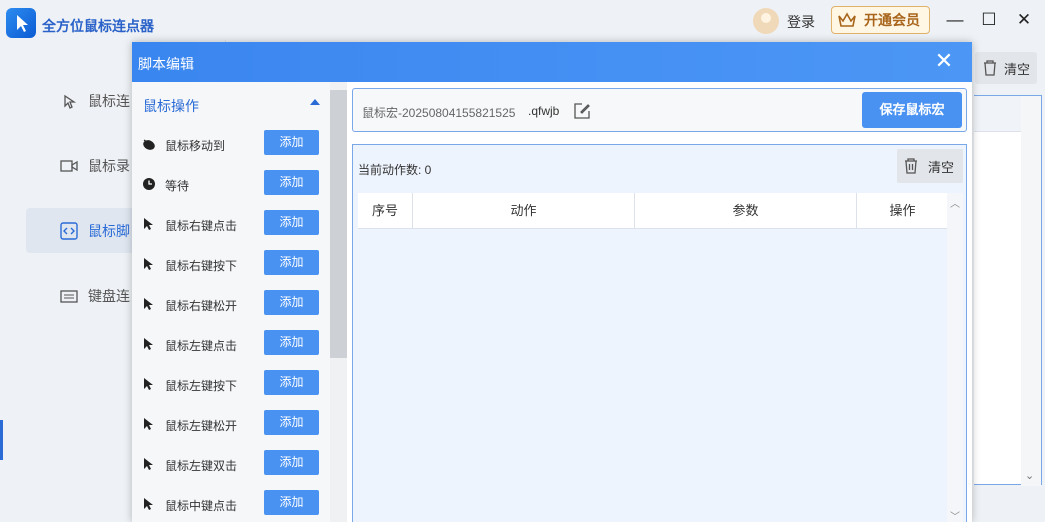 Image resolution: width=1045 pixels, height=522 pixels. I want to click on dialog-title: 脚本编辑, so click(166, 64).